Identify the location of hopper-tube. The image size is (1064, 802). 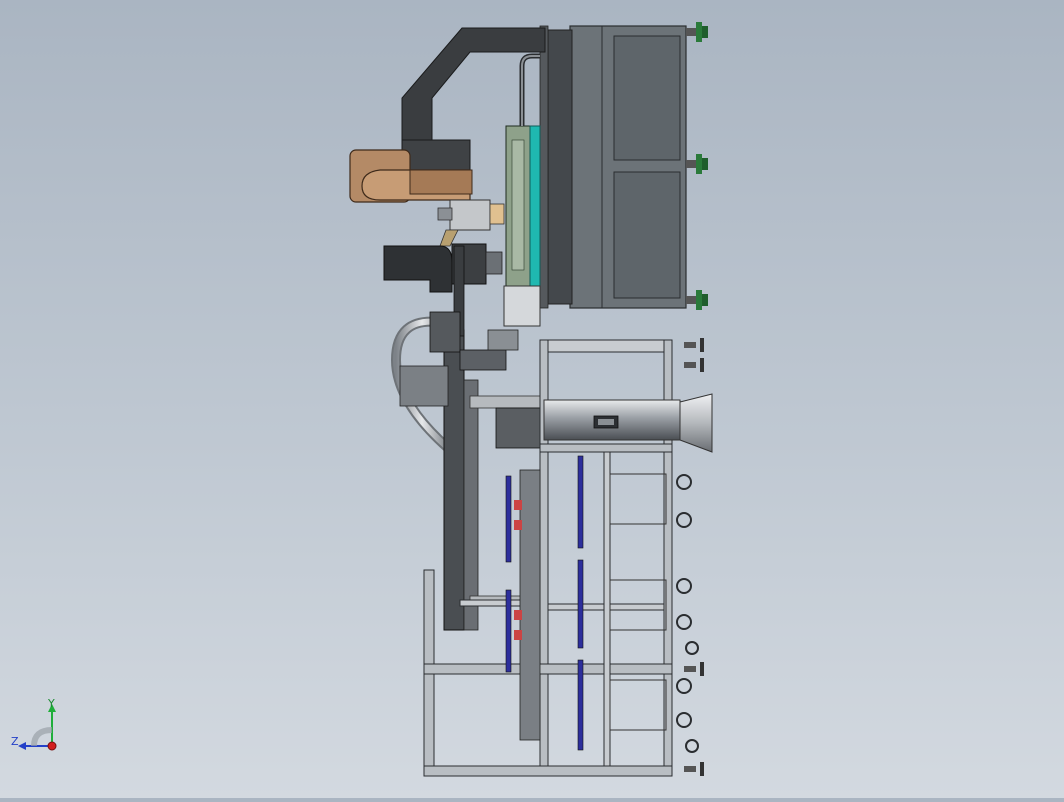
(628, 423).